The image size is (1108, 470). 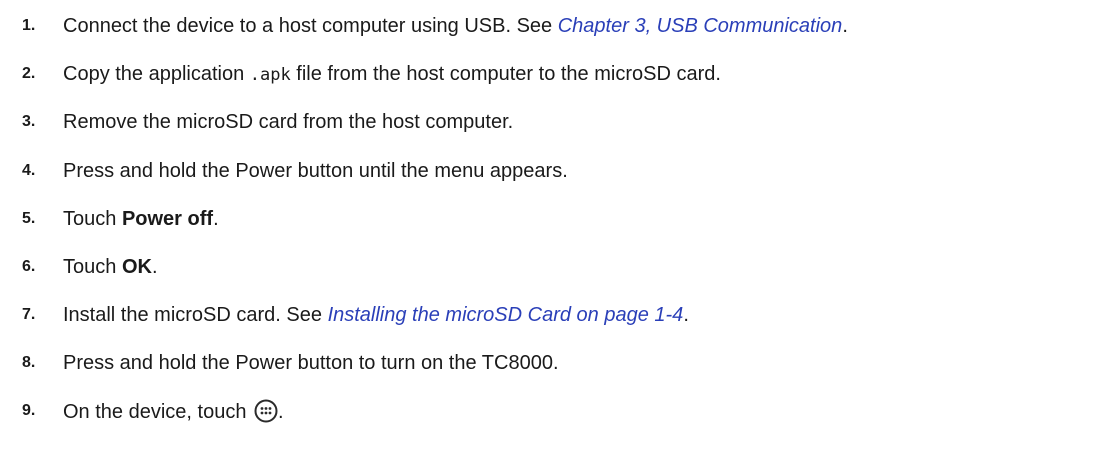 I want to click on installing-microsd-link: Installing the microSD Card on page 1-4, so click(x=506, y=315).